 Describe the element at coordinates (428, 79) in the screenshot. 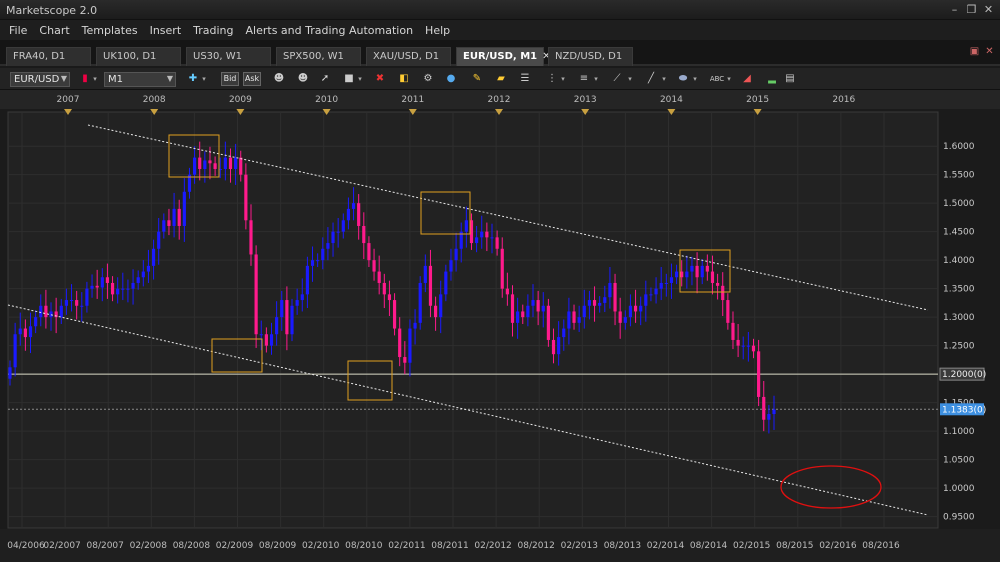

I see `settings-icon: ⚙` at that location.